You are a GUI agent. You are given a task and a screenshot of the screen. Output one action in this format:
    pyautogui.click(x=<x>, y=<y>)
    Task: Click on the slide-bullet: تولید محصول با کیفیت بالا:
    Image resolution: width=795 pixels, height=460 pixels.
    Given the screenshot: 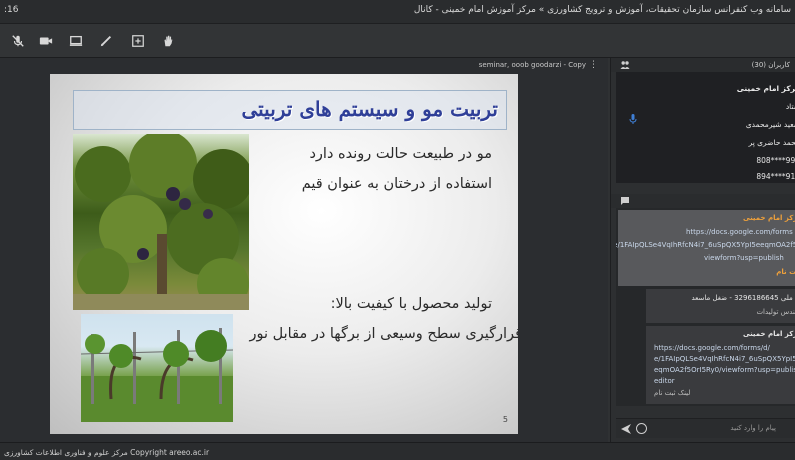 What is the action you would take?
    pyautogui.click(x=411, y=304)
    